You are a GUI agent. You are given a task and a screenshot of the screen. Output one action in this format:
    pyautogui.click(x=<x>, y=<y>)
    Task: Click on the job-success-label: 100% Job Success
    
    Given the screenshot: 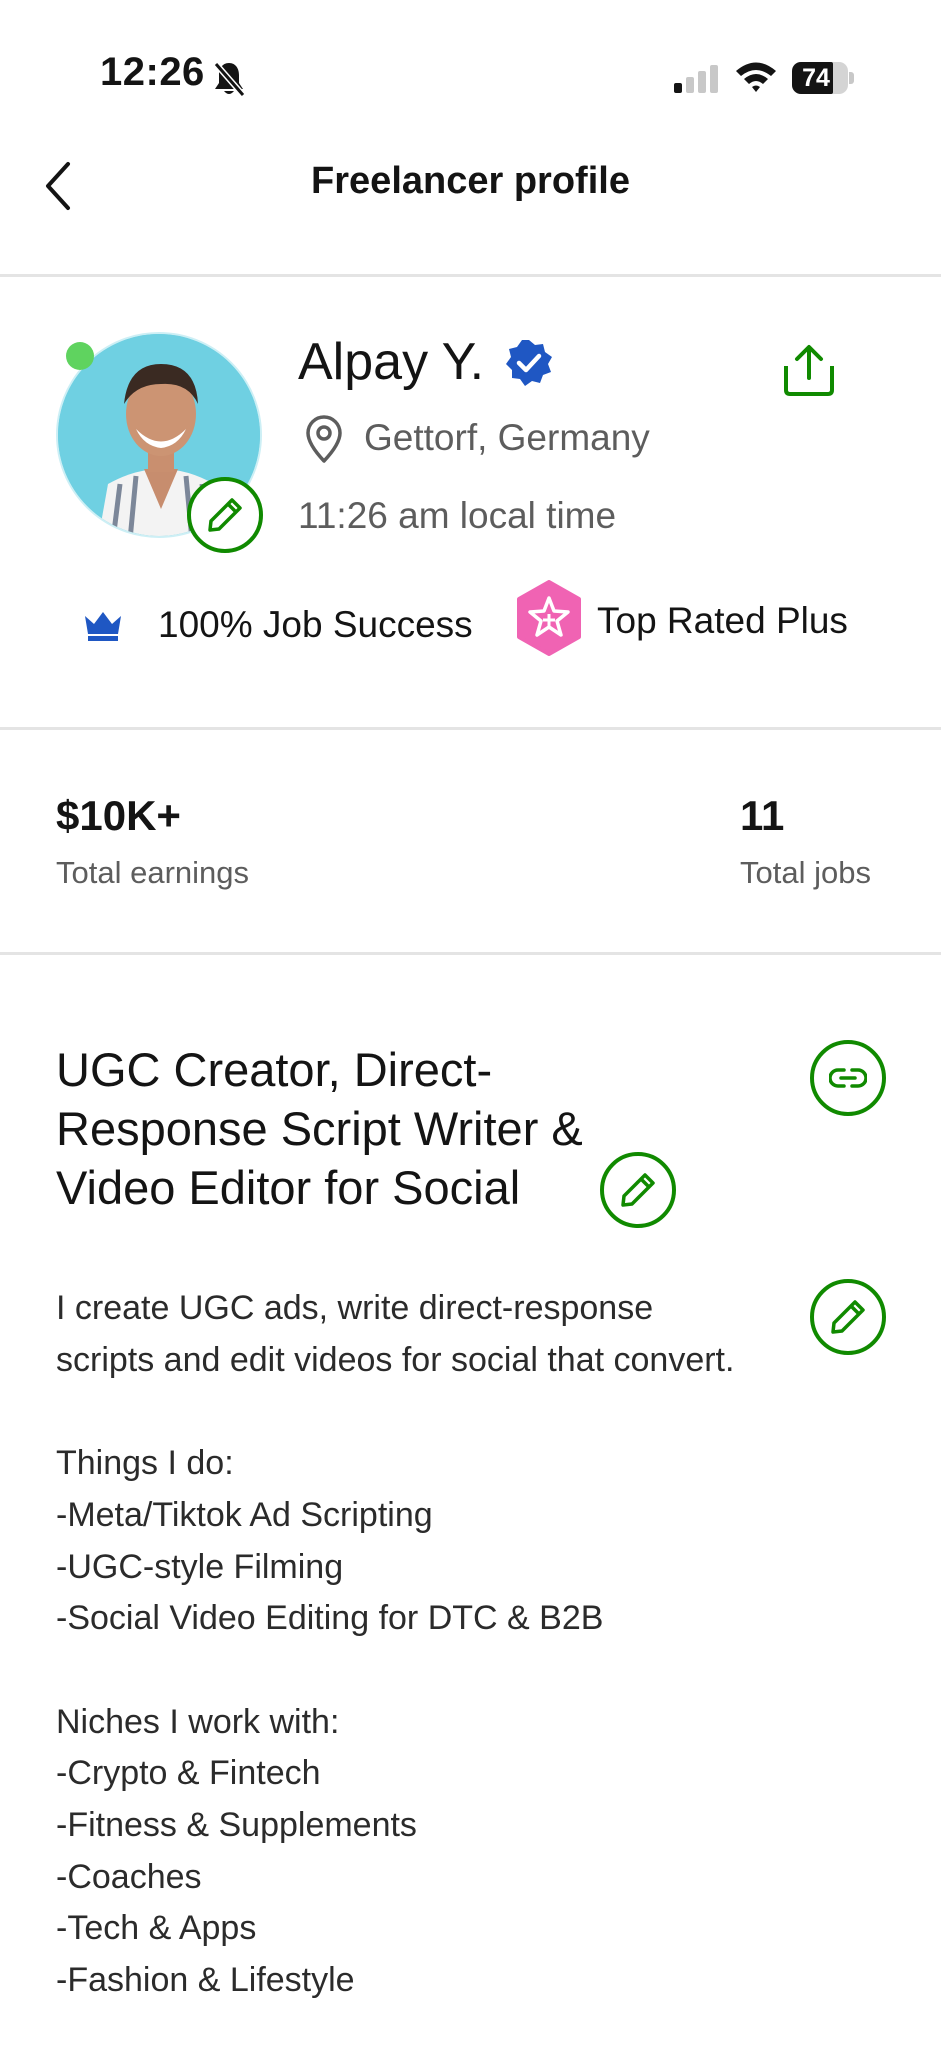 What is the action you would take?
    pyautogui.click(x=315, y=624)
    